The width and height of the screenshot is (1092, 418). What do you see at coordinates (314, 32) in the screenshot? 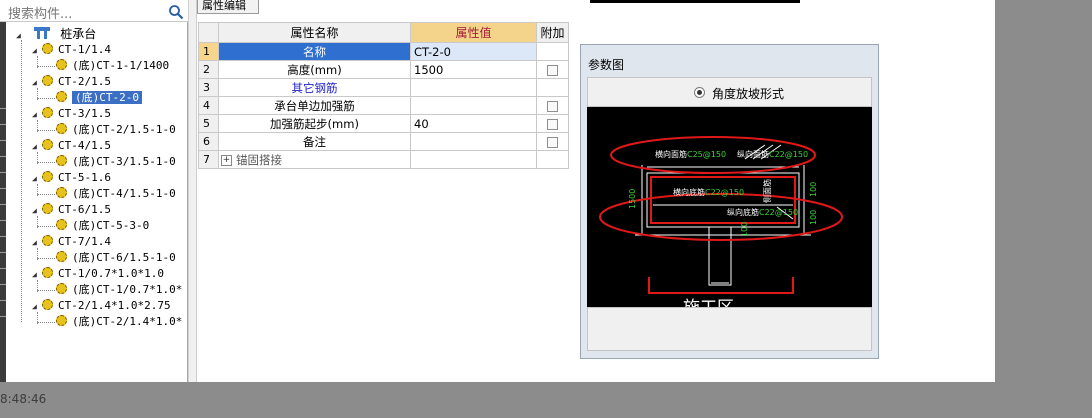
I see `header-property-name: 属性名称` at bounding box center [314, 32].